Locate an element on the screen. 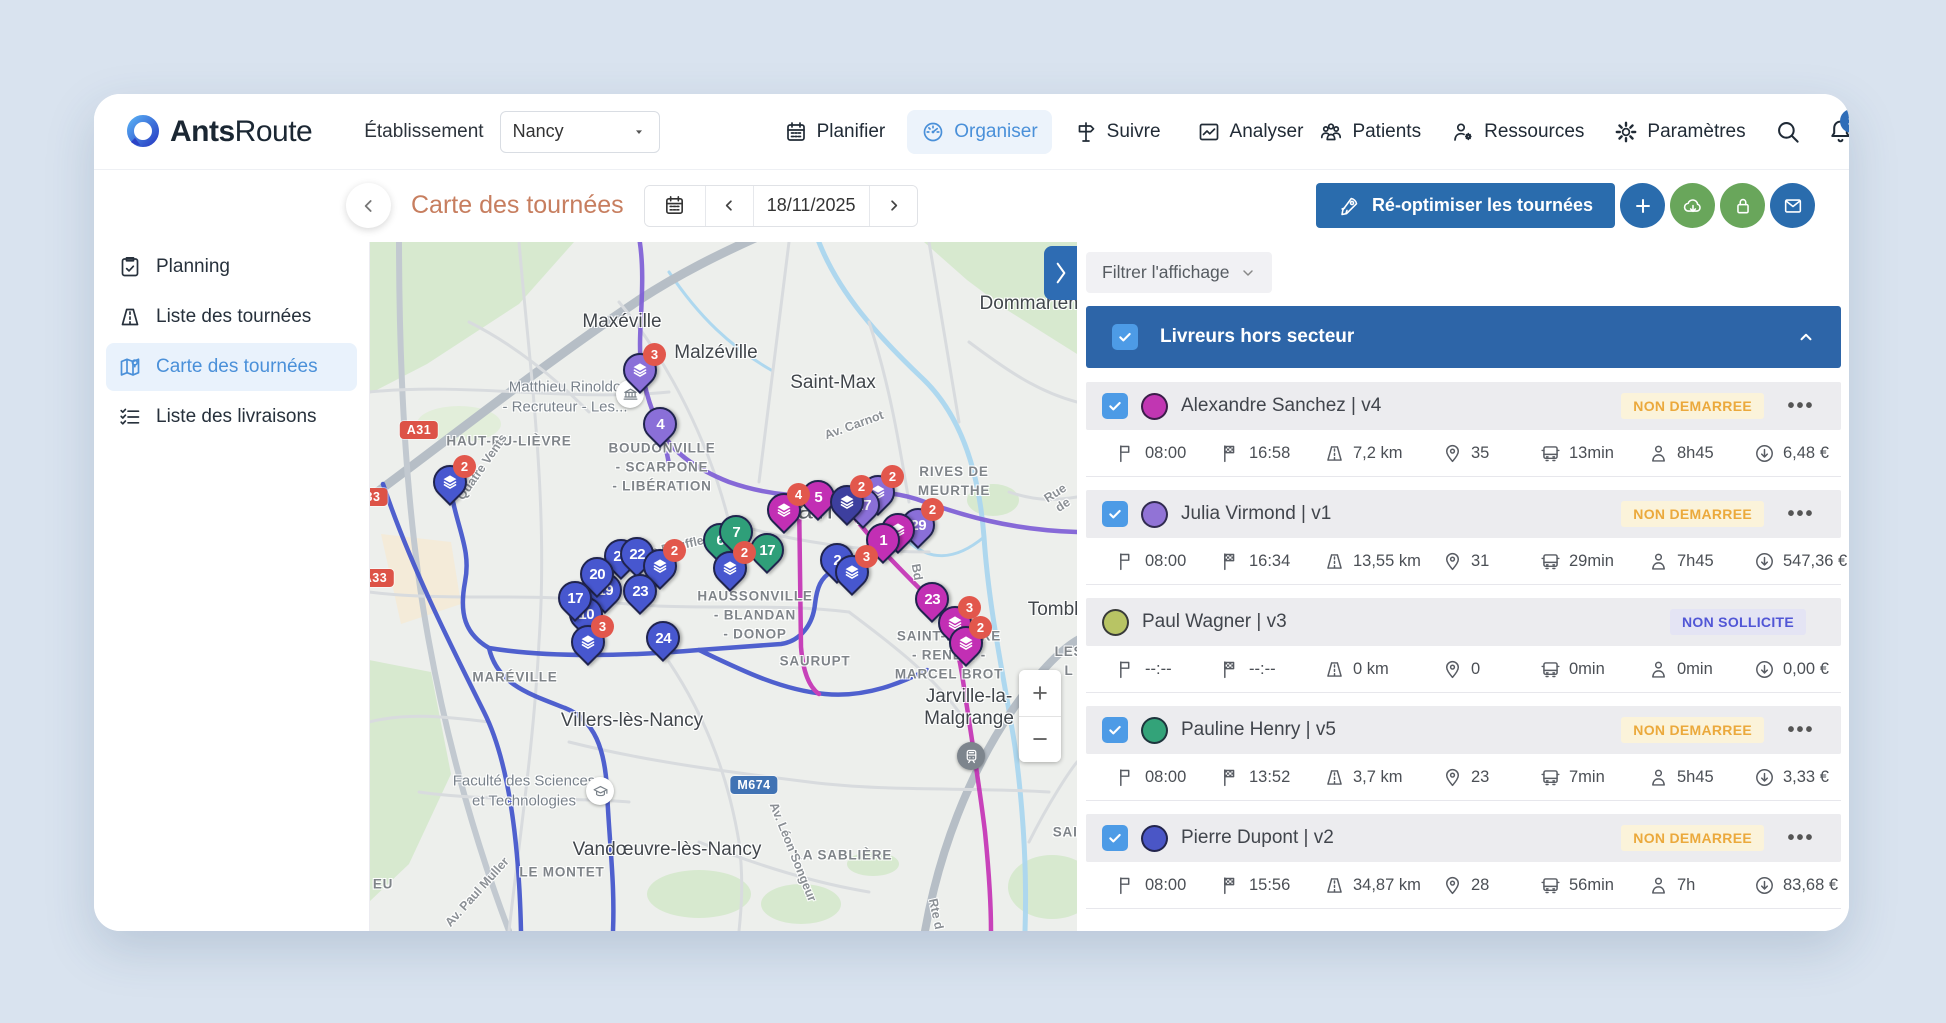 The image size is (1946, 1023). stat-person: 7h is located at coordinates (1701, 885).